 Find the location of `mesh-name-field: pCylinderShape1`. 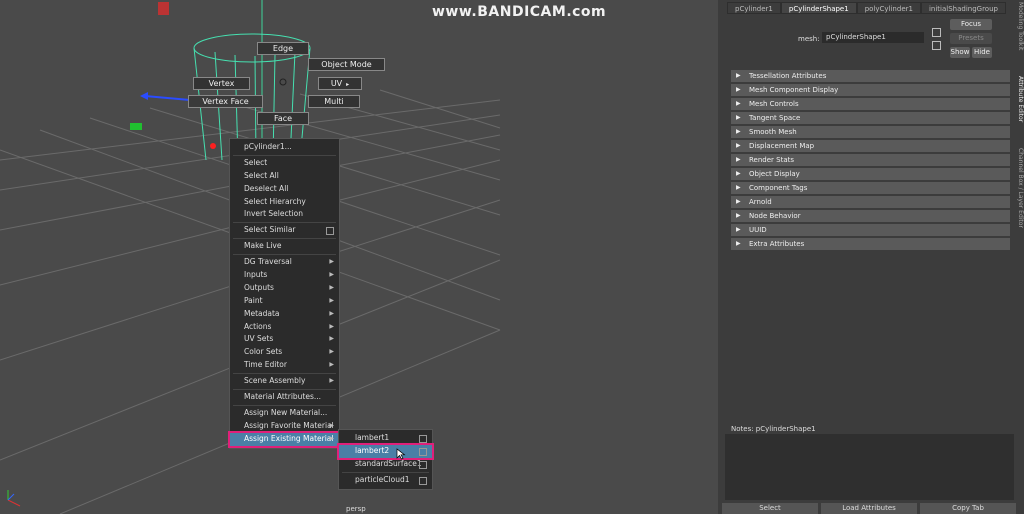

mesh-name-field: pCylinderShape1 is located at coordinates (873, 37).